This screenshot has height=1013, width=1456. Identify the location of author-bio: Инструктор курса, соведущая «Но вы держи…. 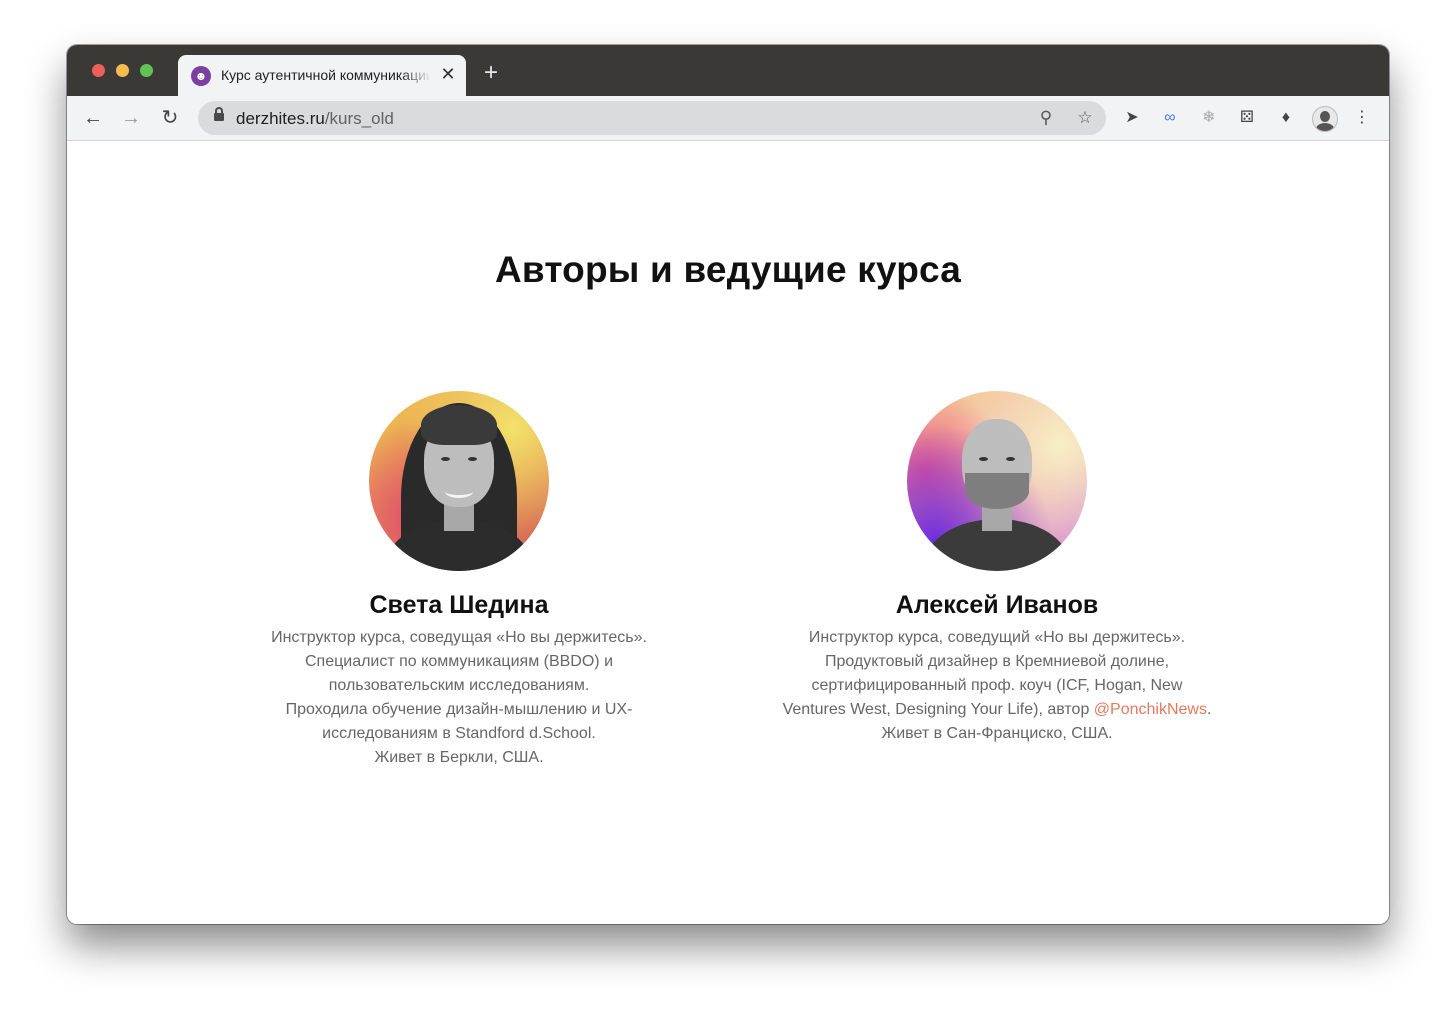
(459, 697).